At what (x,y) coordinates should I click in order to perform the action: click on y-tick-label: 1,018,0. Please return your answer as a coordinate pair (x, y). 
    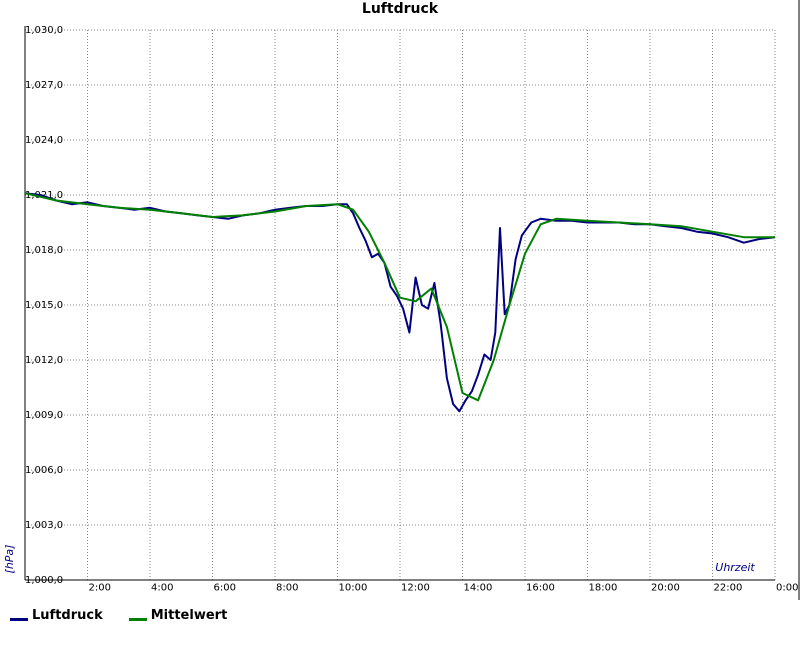
    Looking at the image, I should click on (44, 250).